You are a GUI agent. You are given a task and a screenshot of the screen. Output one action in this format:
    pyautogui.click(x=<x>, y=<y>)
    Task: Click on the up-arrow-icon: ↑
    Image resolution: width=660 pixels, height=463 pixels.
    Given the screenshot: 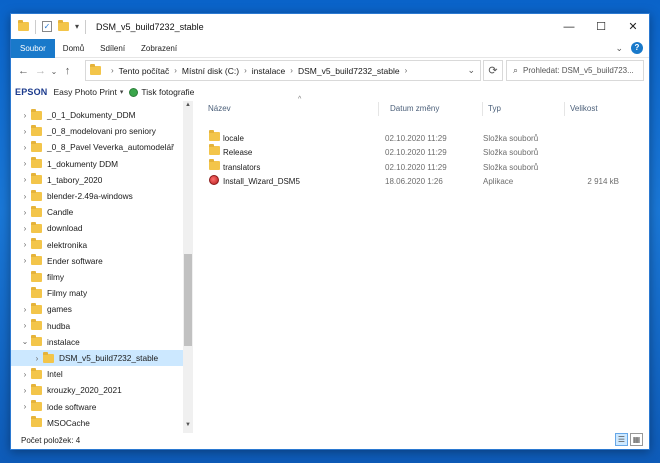 What is the action you would take?
    pyautogui.click(x=67, y=71)
    